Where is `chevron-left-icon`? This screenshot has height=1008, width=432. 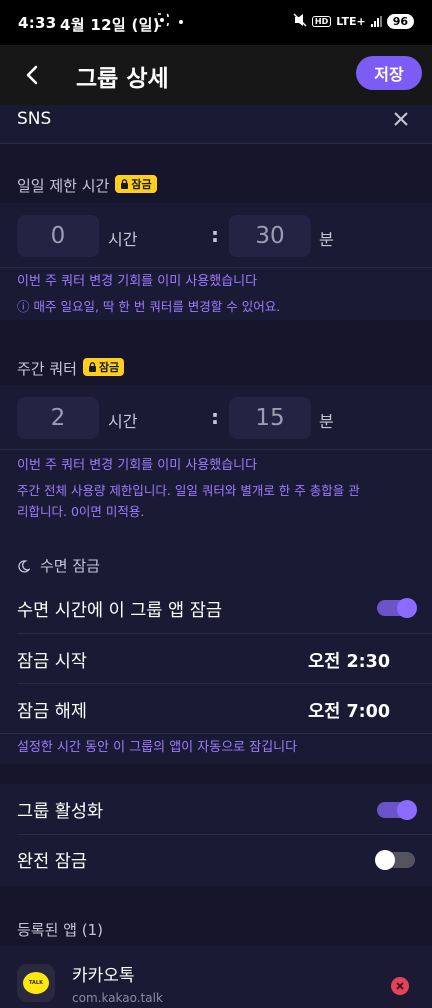
chevron-left-icon is located at coordinates (32, 75).